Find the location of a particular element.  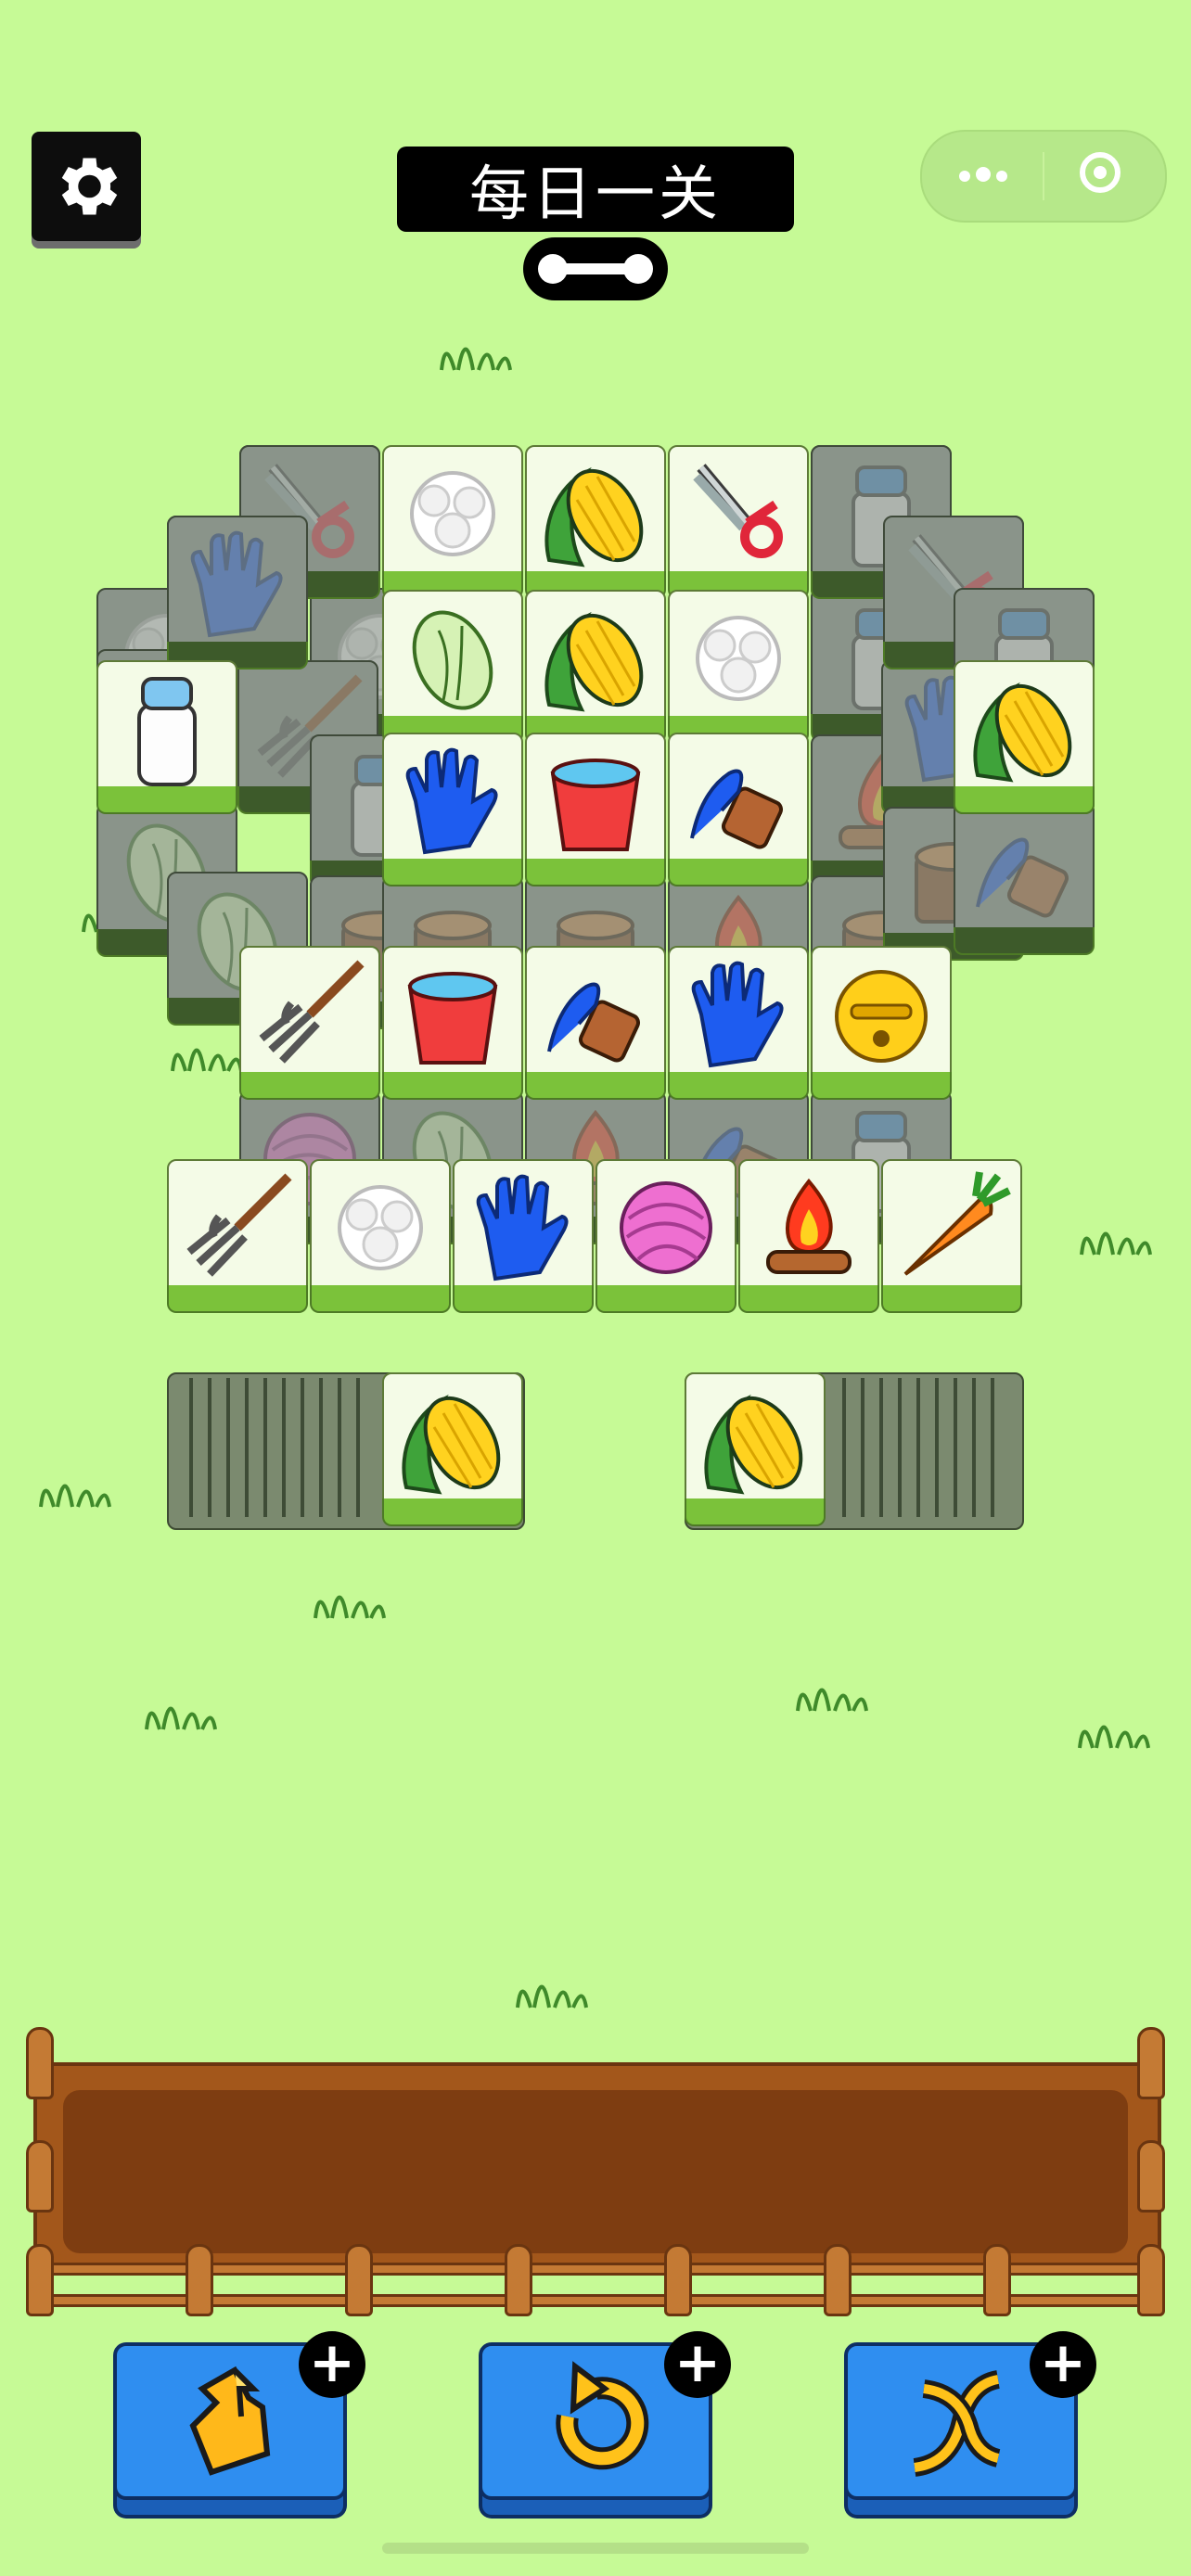

tile-scissors is located at coordinates (738, 522).